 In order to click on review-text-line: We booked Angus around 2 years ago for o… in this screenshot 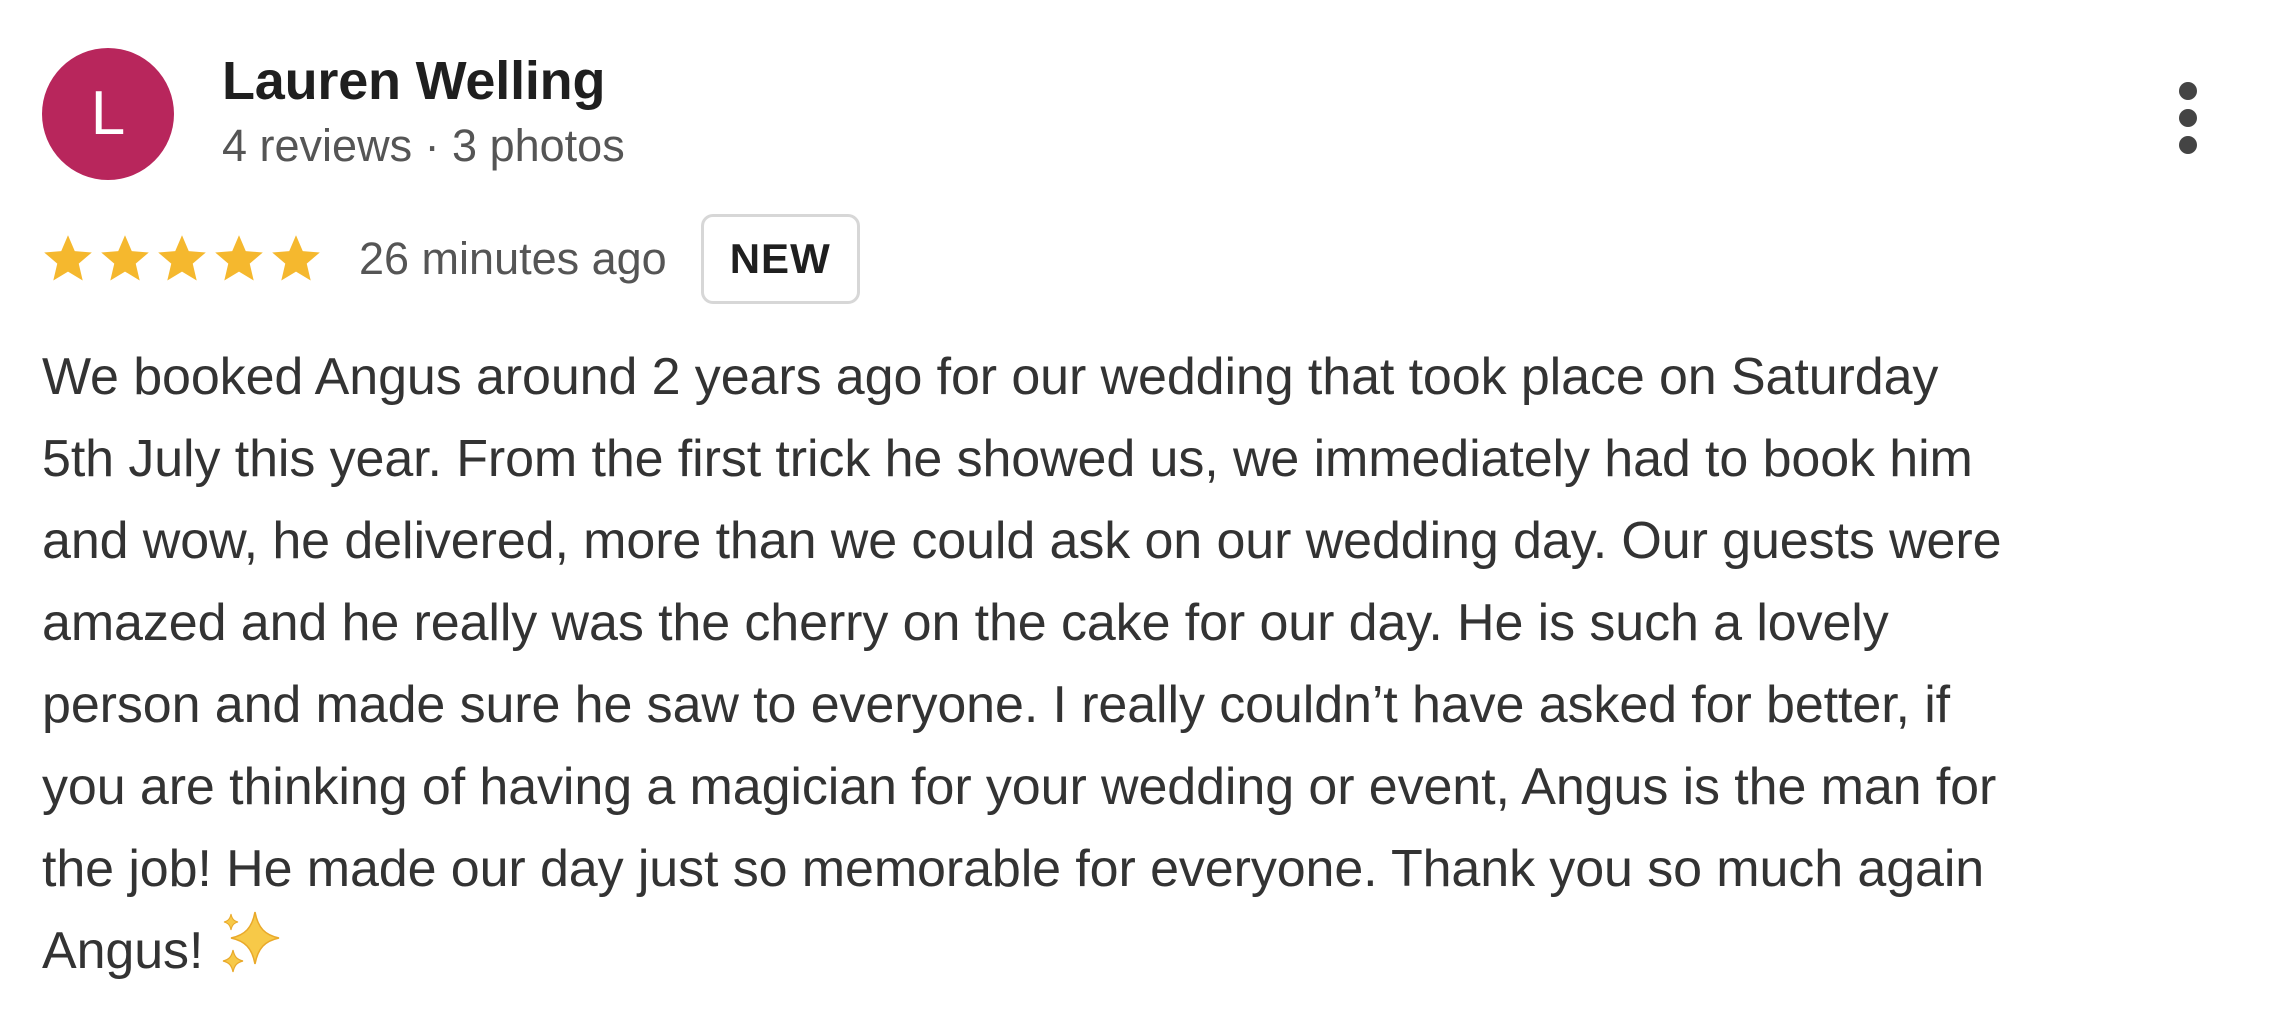, I will do `click(990, 377)`.